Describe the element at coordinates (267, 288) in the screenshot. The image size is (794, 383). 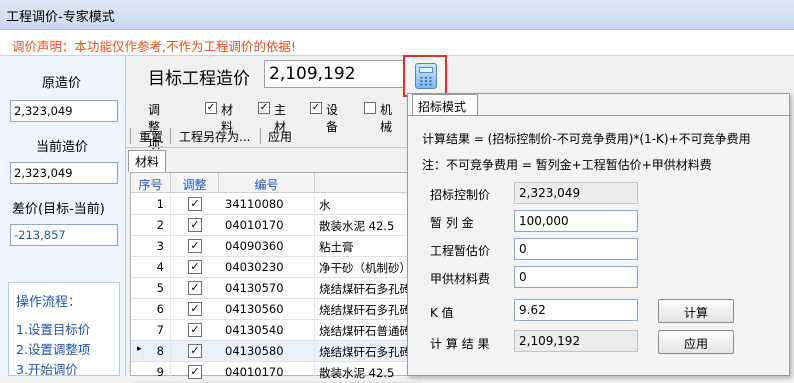
I see `row-code: 04130570` at that location.